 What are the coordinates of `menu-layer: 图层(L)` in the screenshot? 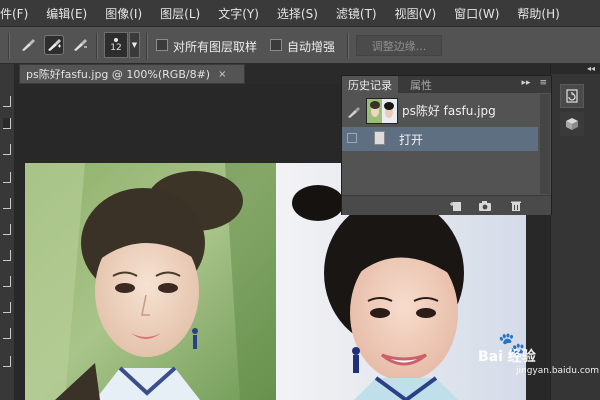 It's located at (180, 13).